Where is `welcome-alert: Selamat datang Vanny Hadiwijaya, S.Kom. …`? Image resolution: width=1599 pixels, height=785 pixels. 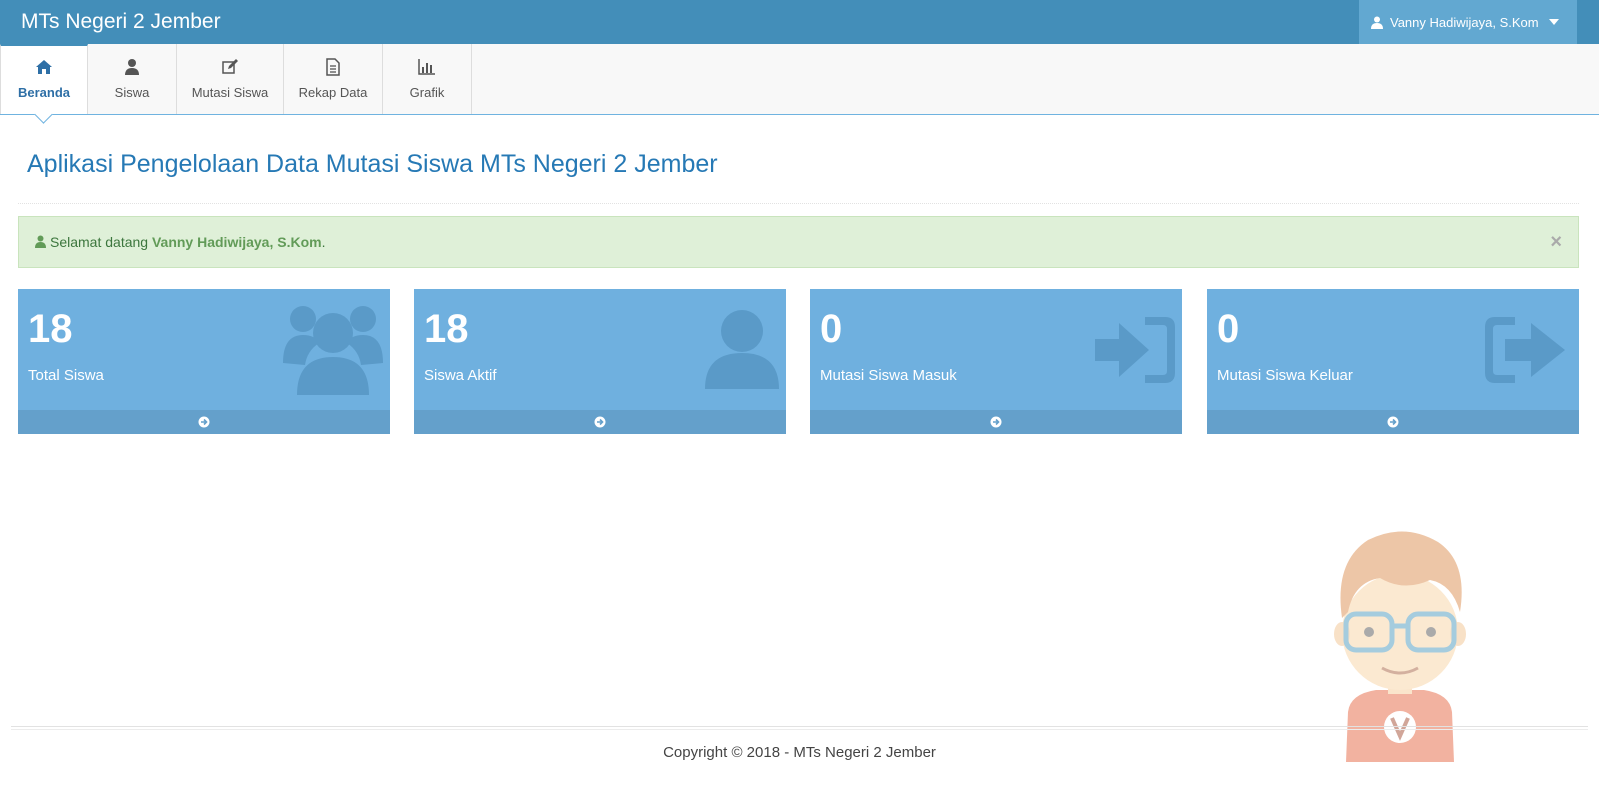 welcome-alert: Selamat datang Vanny Hadiwijaya, S.Kom. … is located at coordinates (798, 242).